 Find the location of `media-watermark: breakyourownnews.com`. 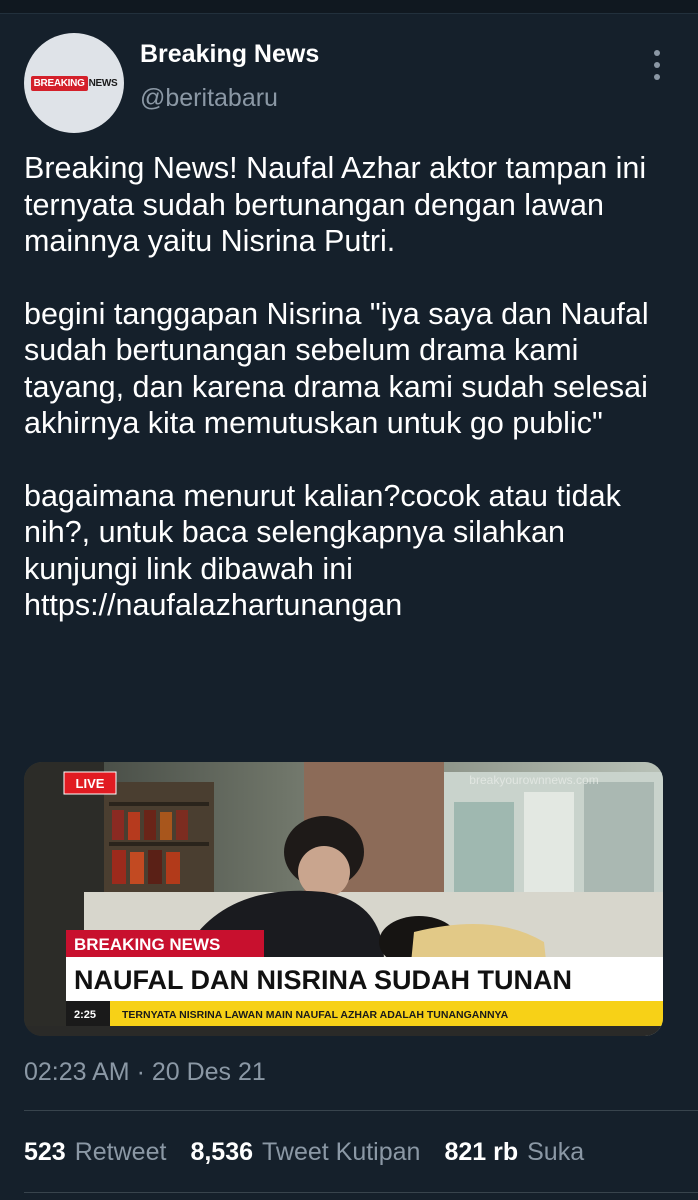

media-watermark: breakyourownnews.com is located at coordinates (533, 780).